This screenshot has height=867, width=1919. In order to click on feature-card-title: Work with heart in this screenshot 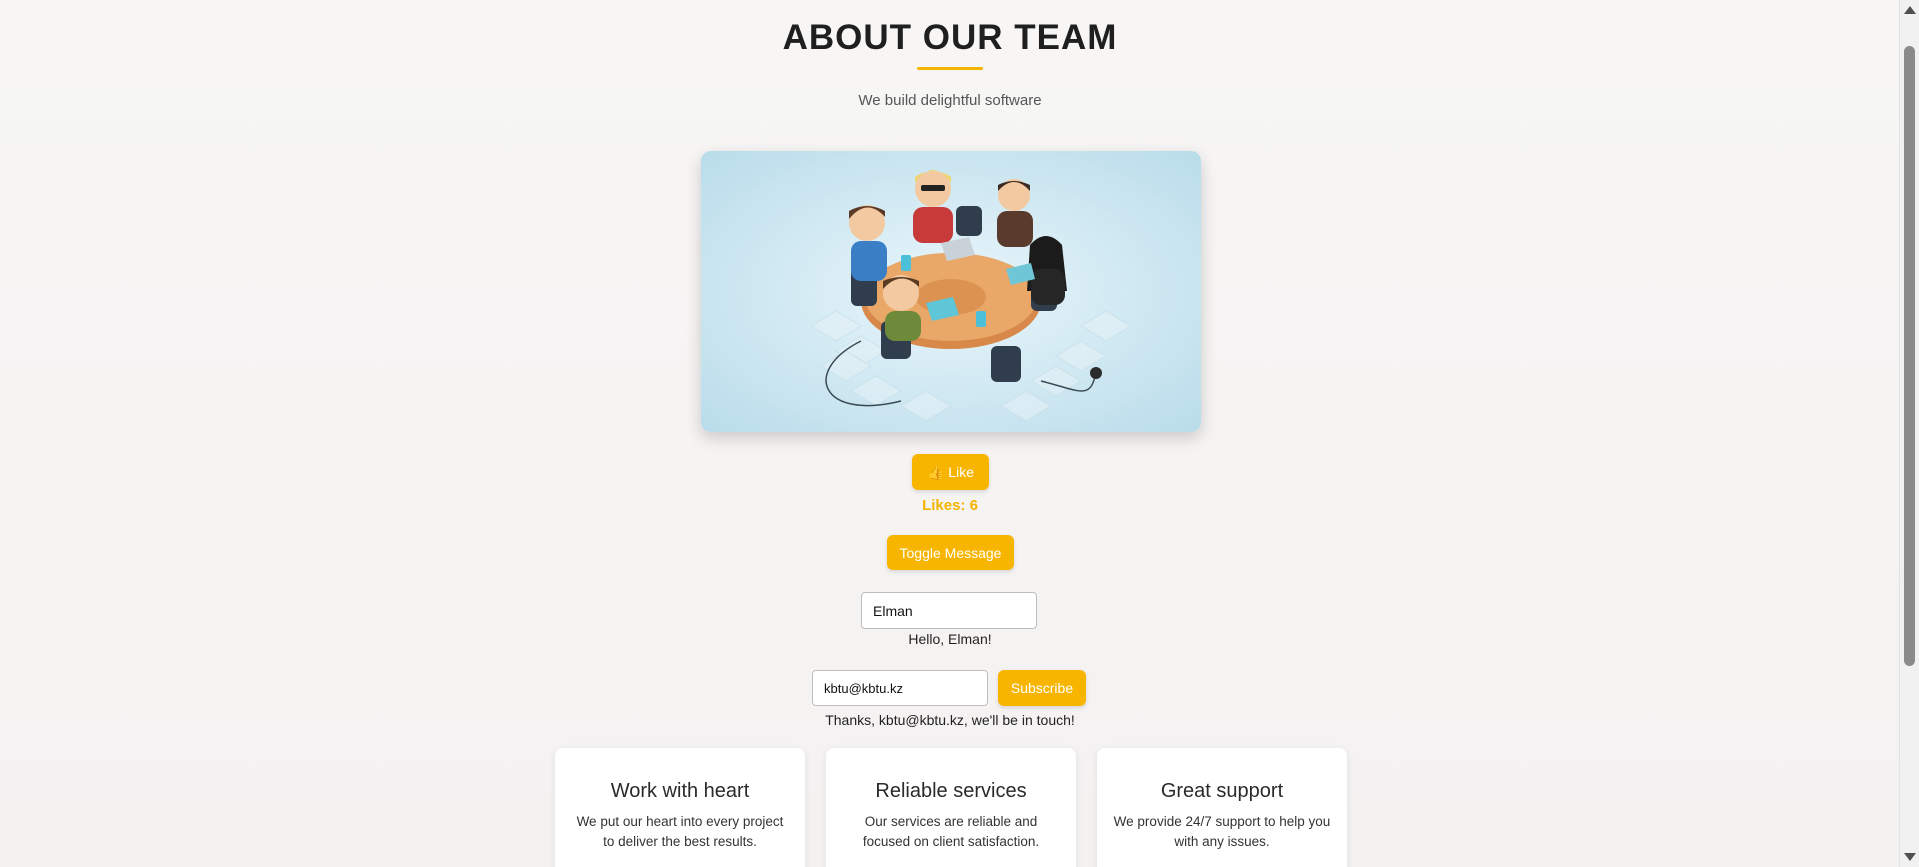, I will do `click(680, 791)`.